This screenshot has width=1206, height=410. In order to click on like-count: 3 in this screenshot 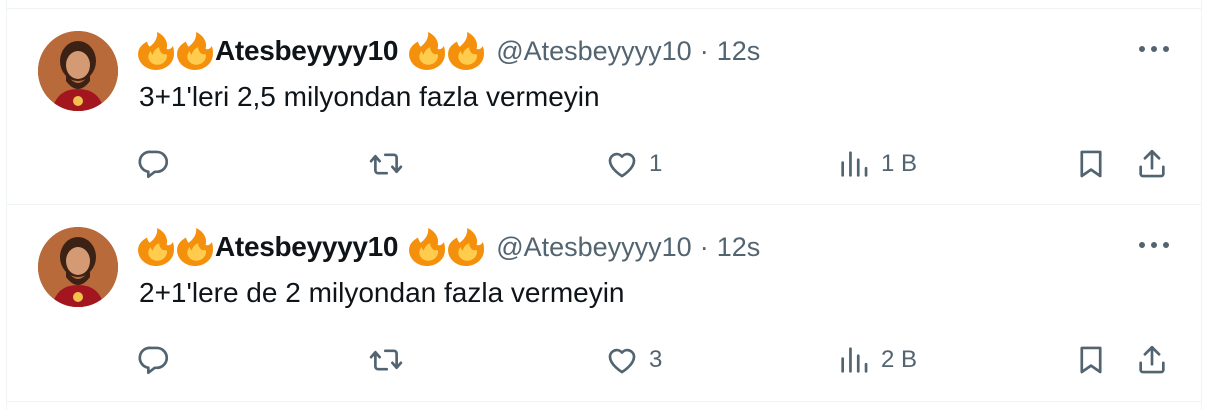, I will do `click(656, 359)`.